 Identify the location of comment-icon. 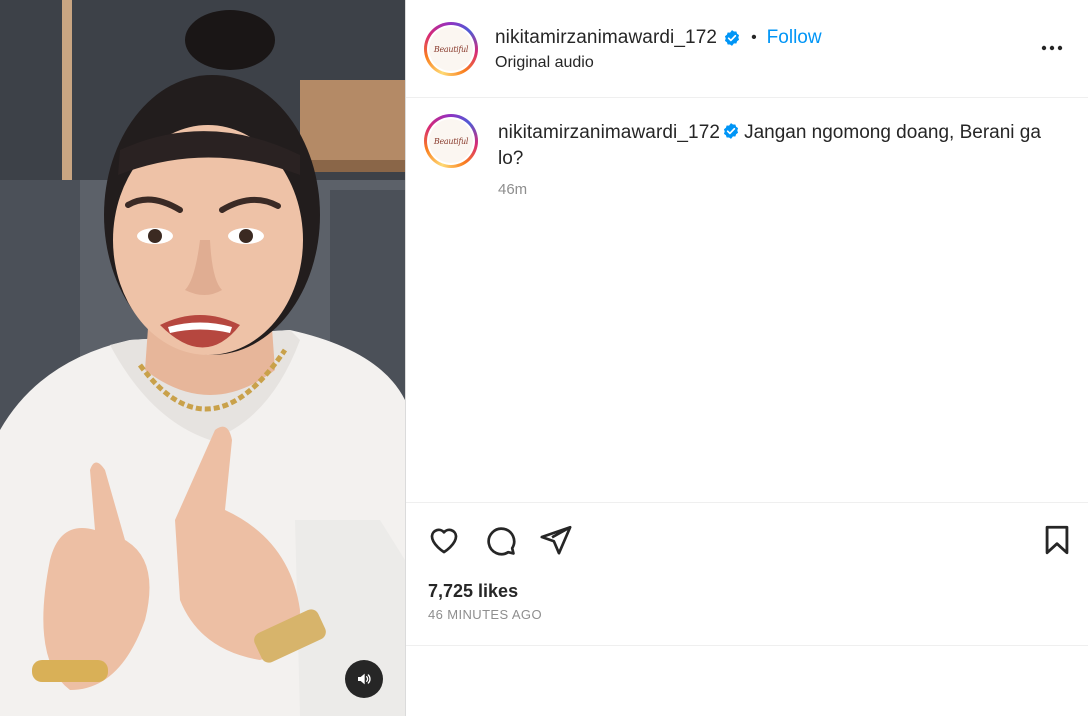
(500, 540).